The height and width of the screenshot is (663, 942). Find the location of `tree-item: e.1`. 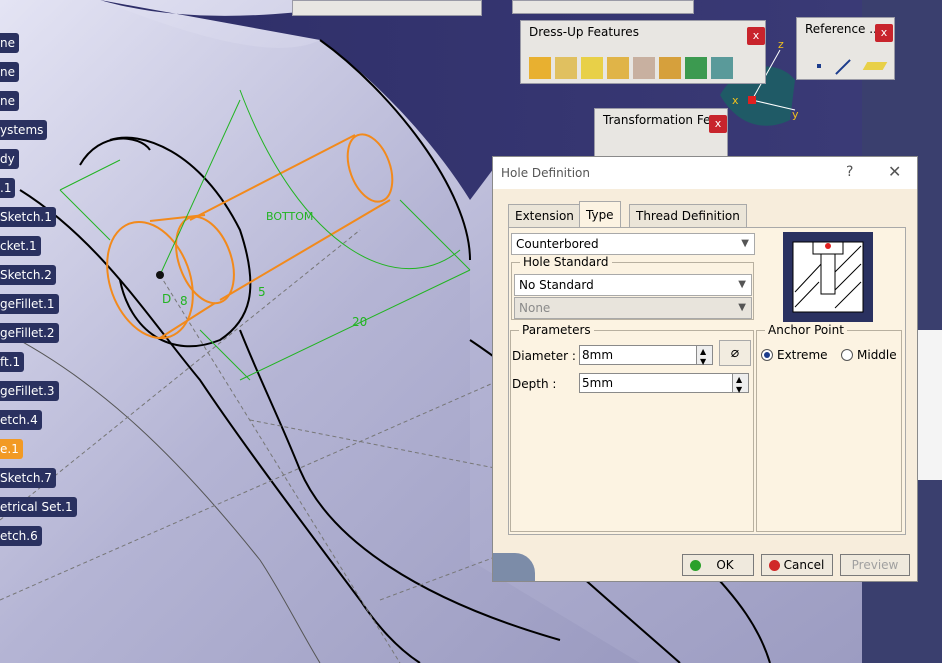

tree-item: e.1 is located at coordinates (11, 449).